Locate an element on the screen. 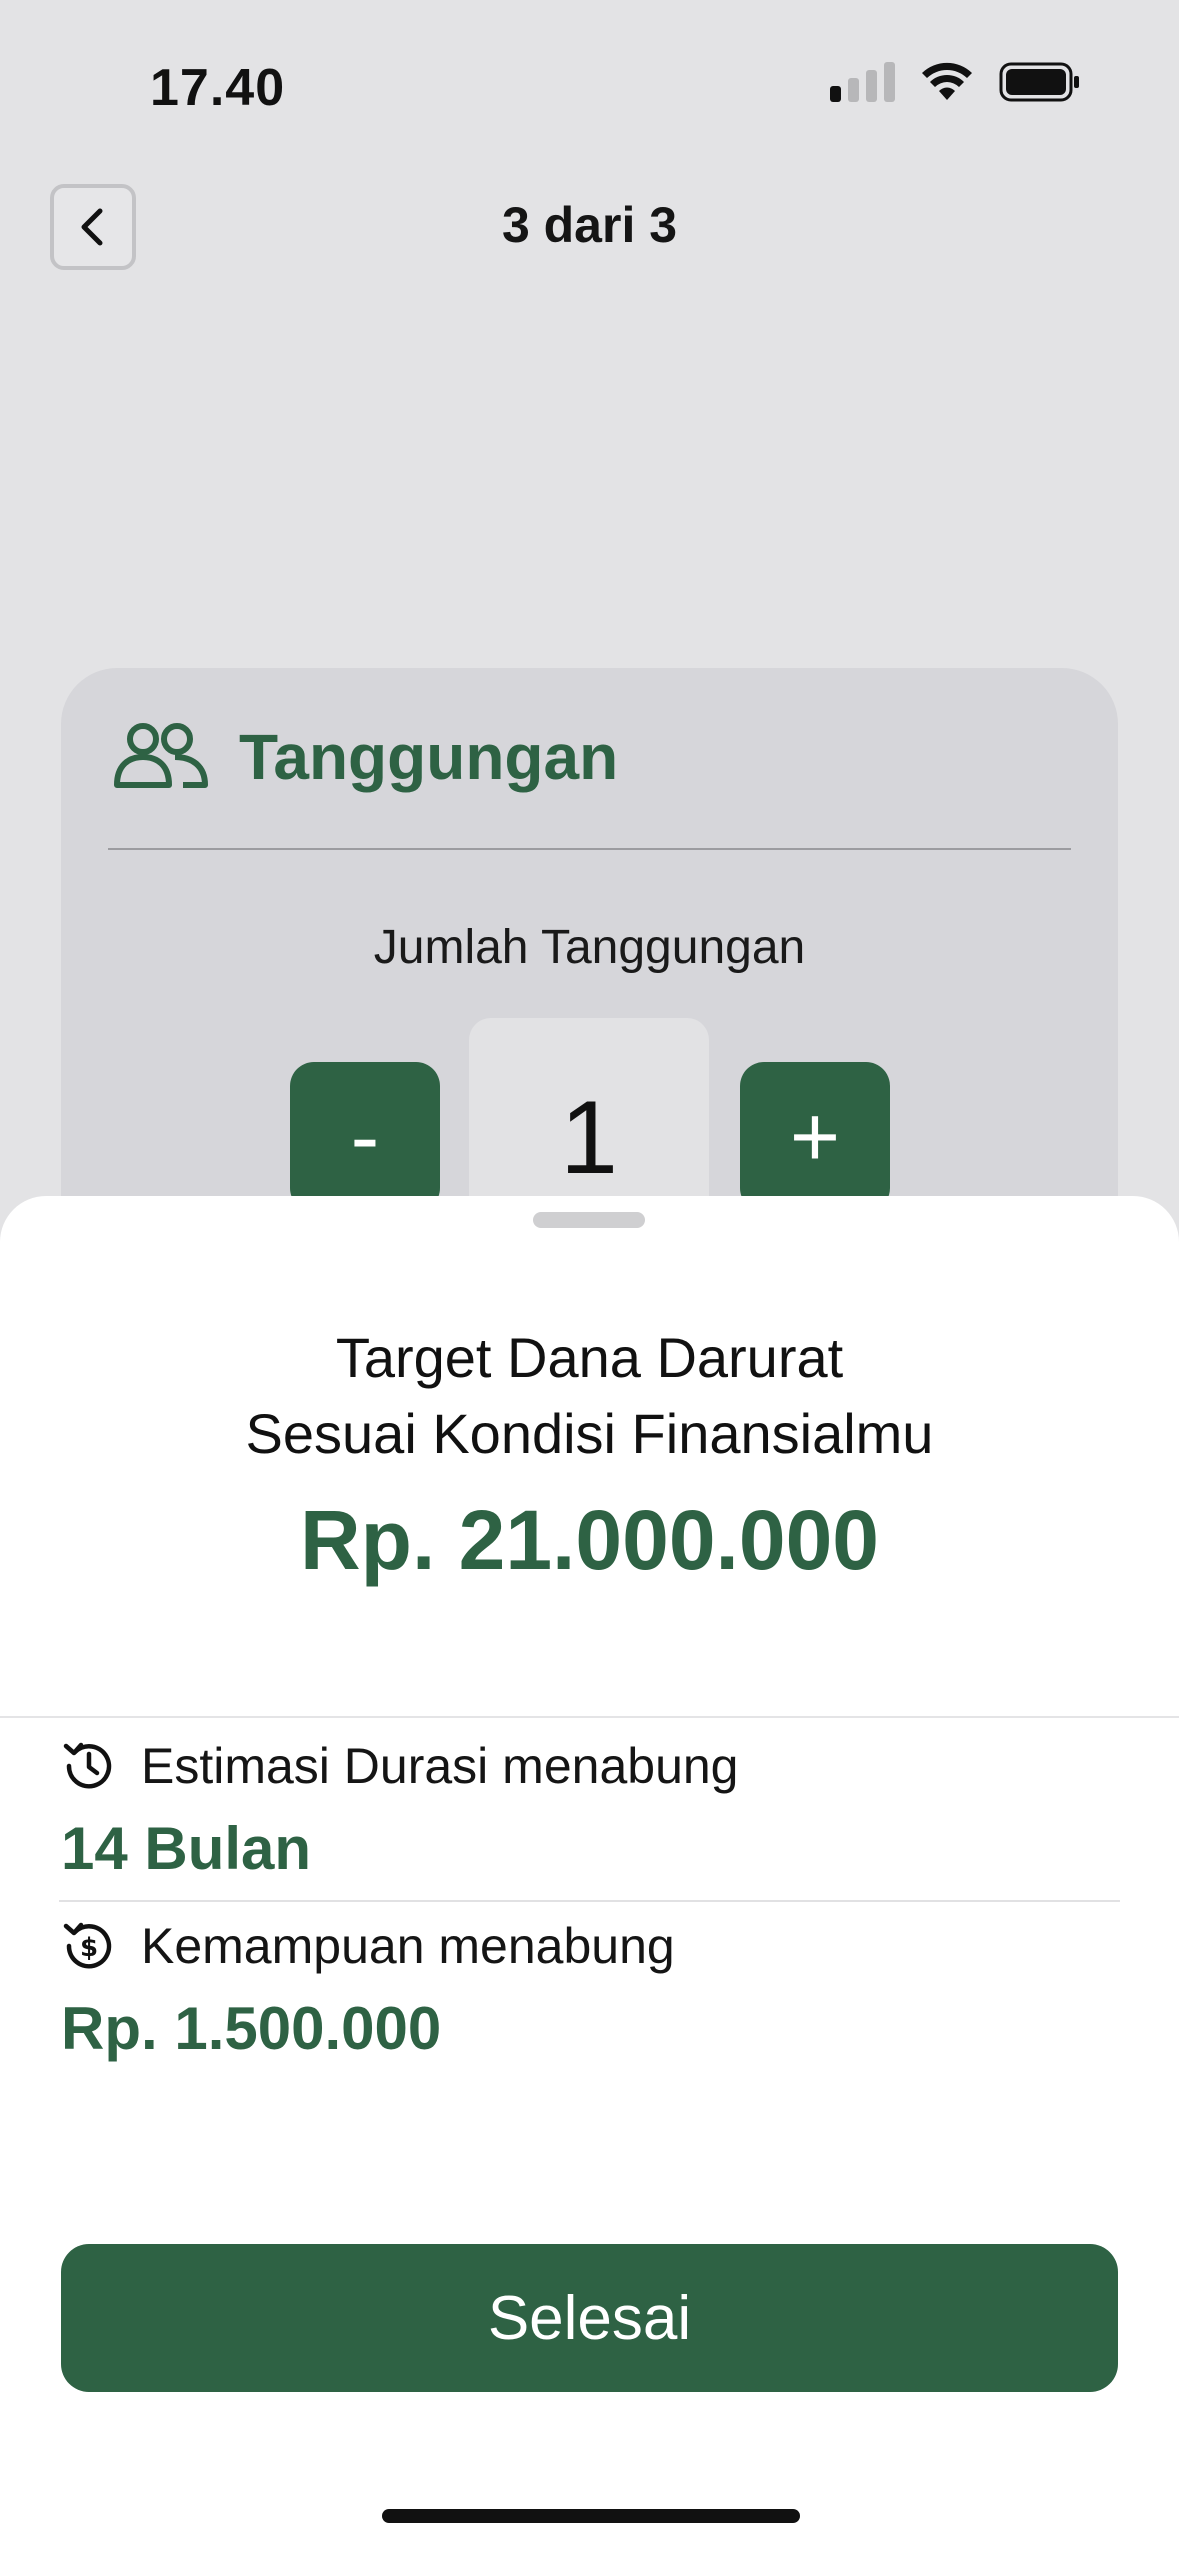  ability-label: Kemampuan menabung is located at coordinates (408, 1946).